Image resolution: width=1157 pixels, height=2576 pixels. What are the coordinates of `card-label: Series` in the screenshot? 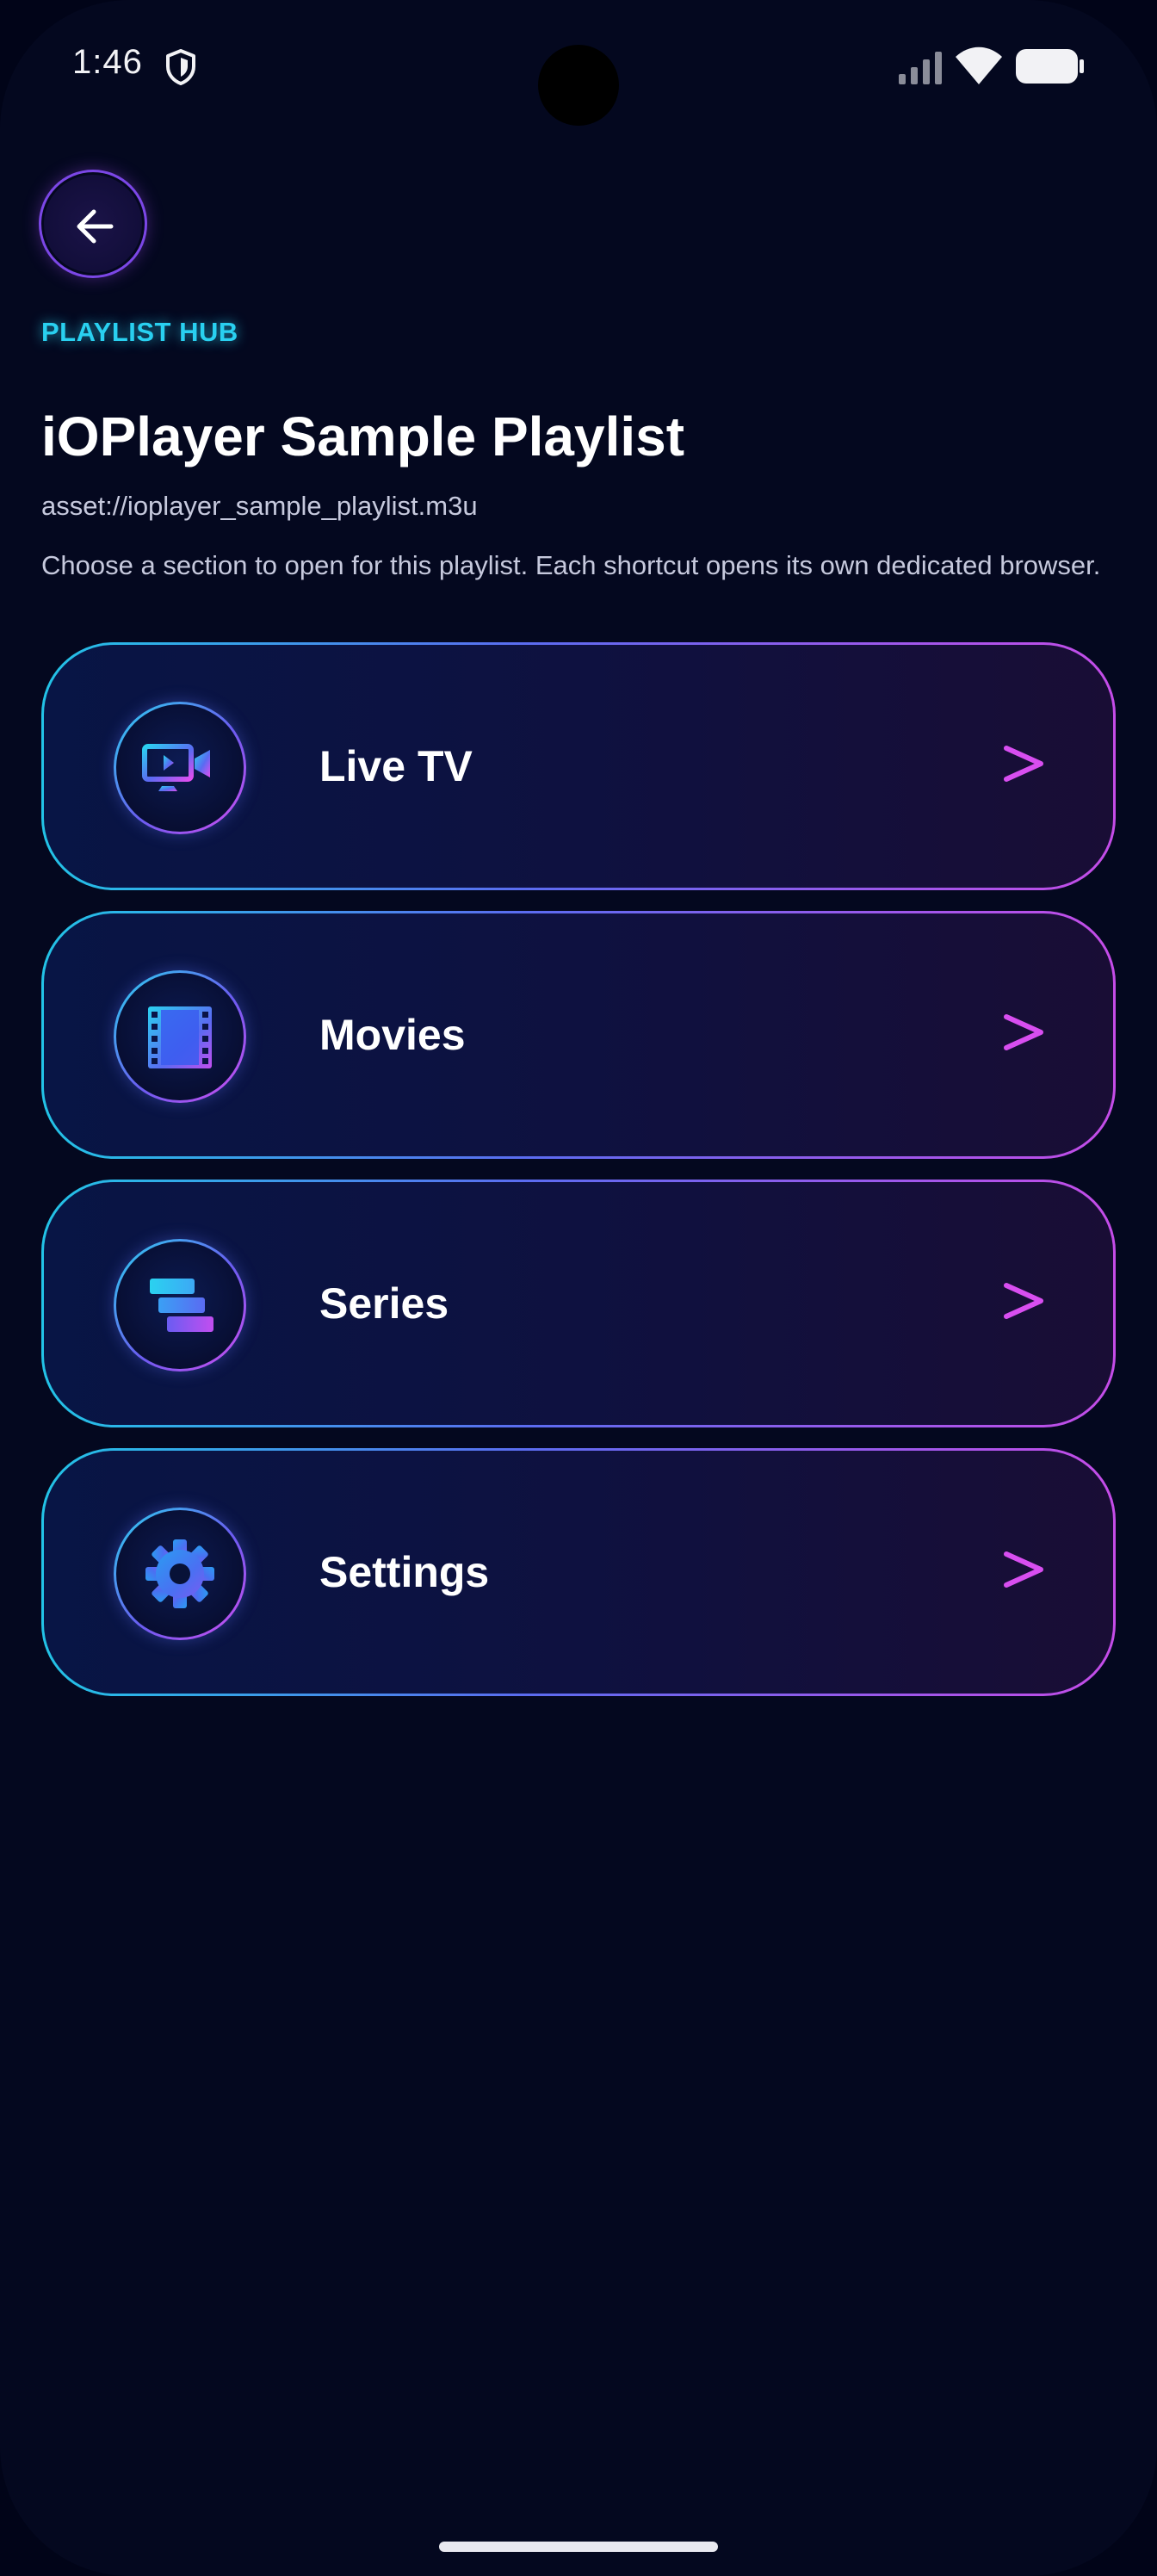 It's located at (384, 1303).